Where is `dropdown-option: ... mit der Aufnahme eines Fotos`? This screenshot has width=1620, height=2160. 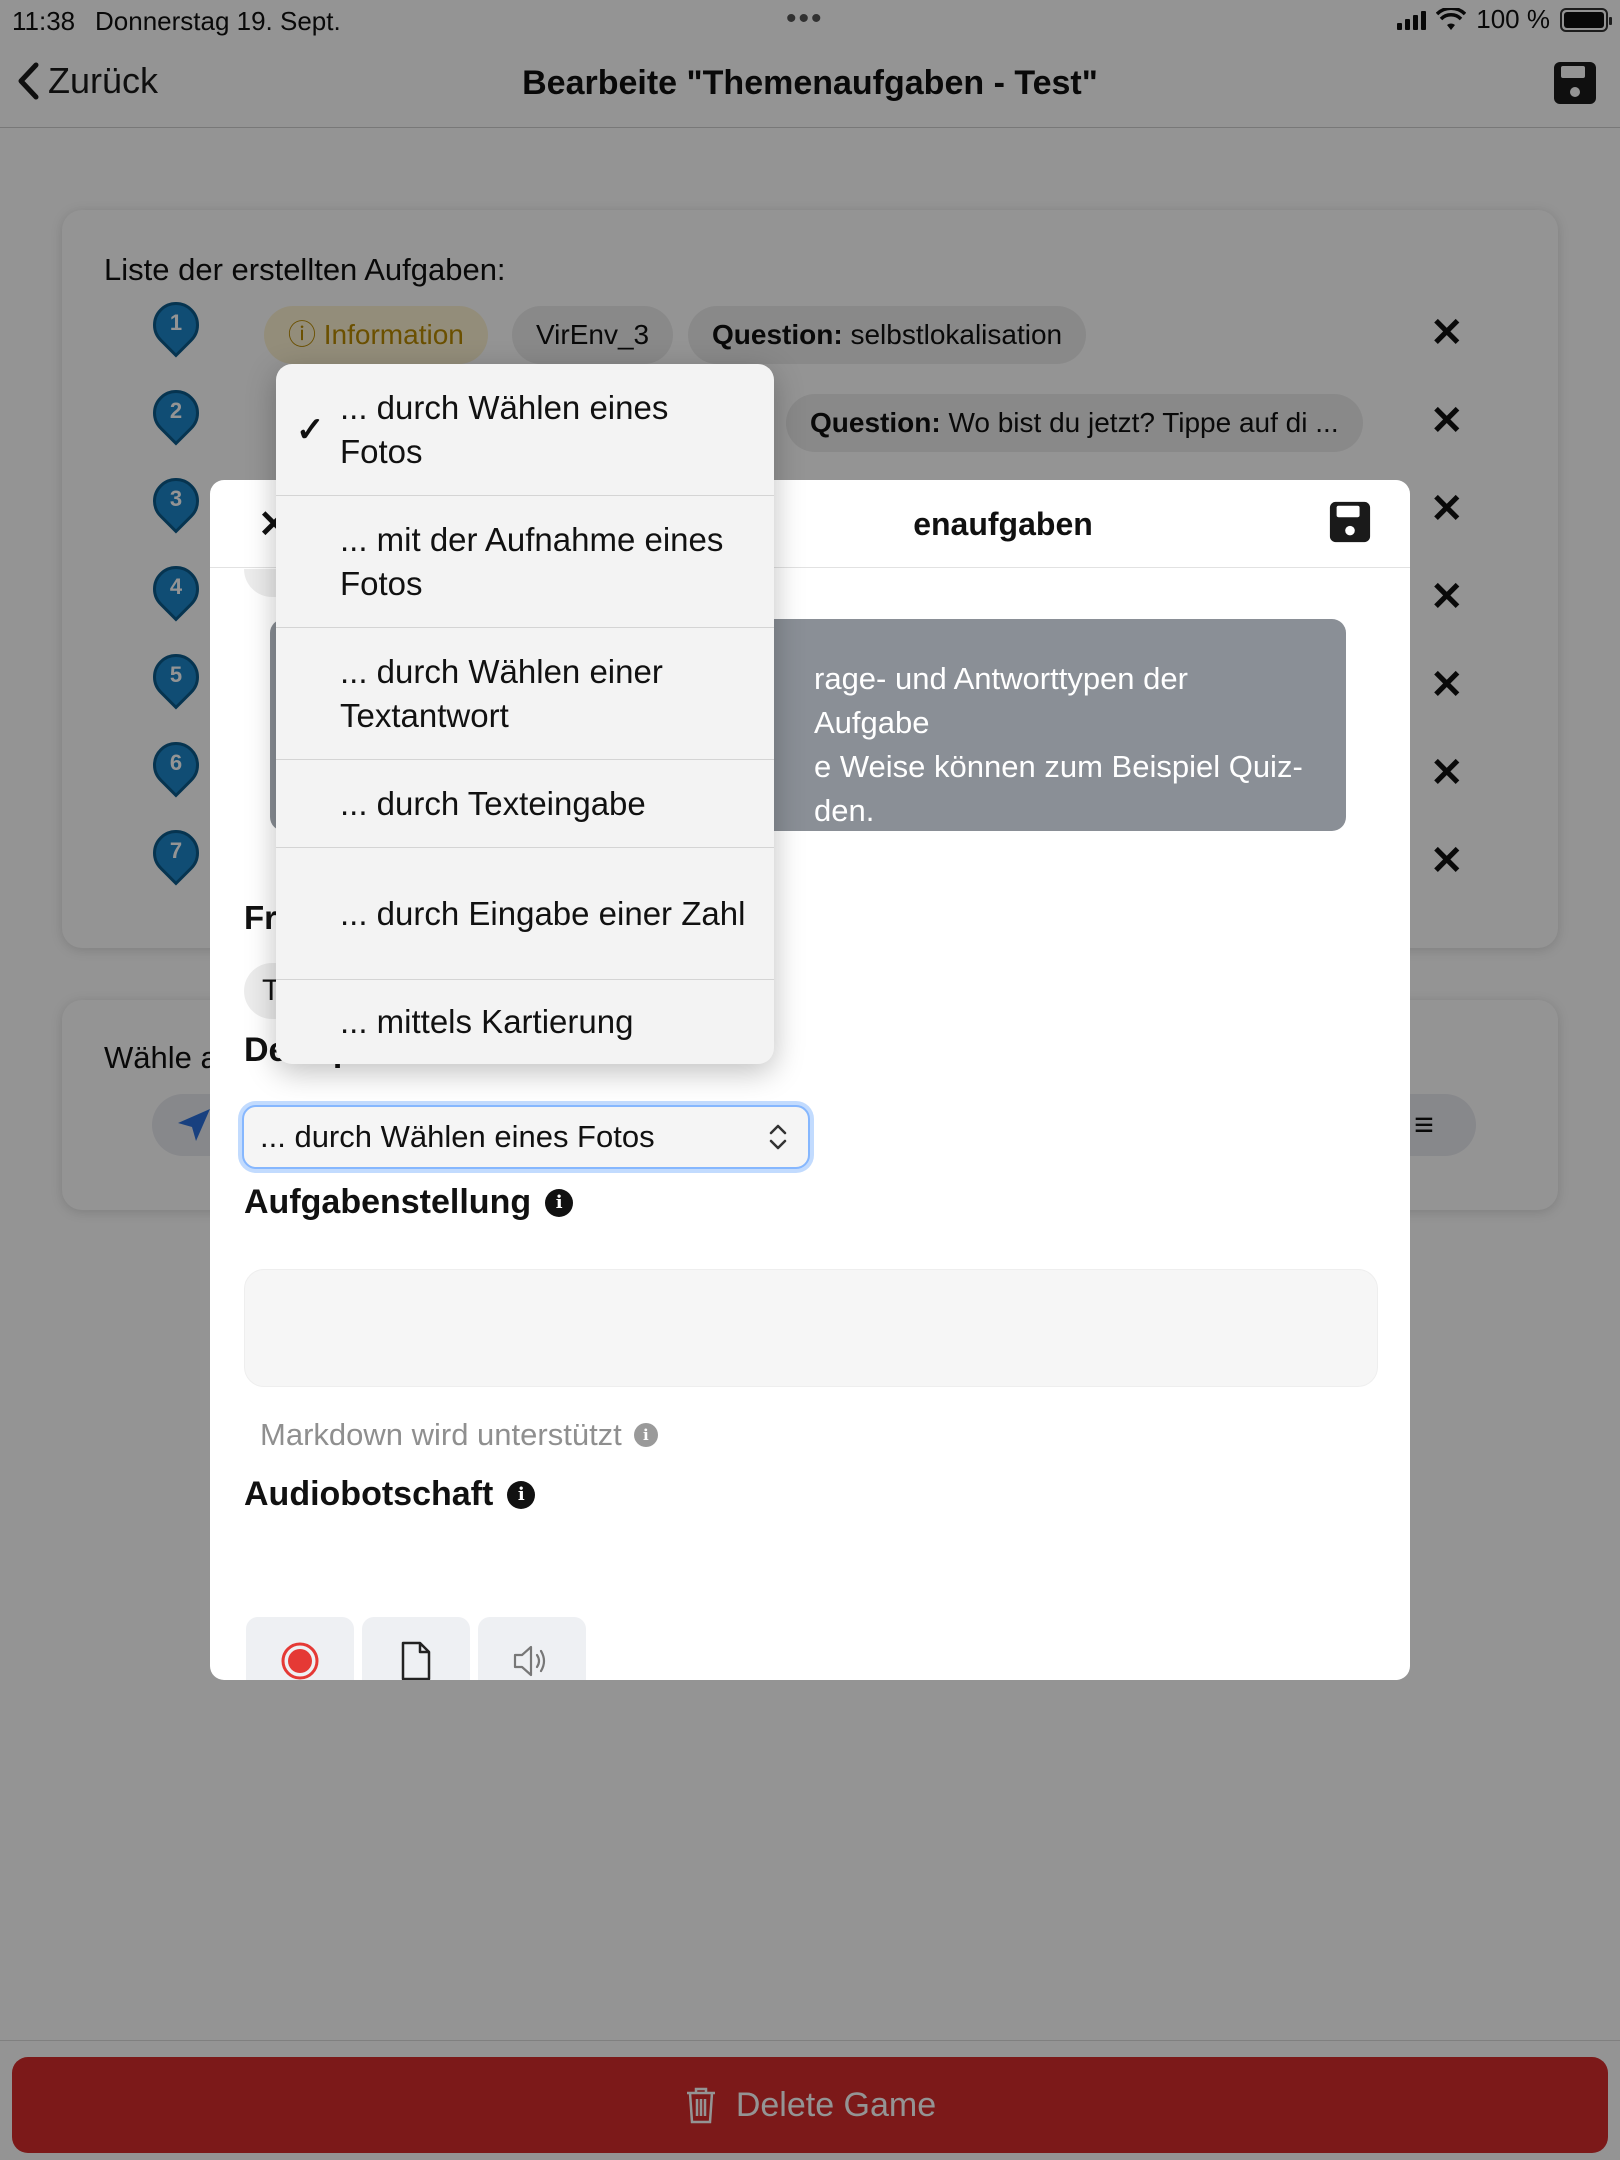
dropdown-option: ... mit der Aufnahme eines Fotos is located at coordinates (525, 562).